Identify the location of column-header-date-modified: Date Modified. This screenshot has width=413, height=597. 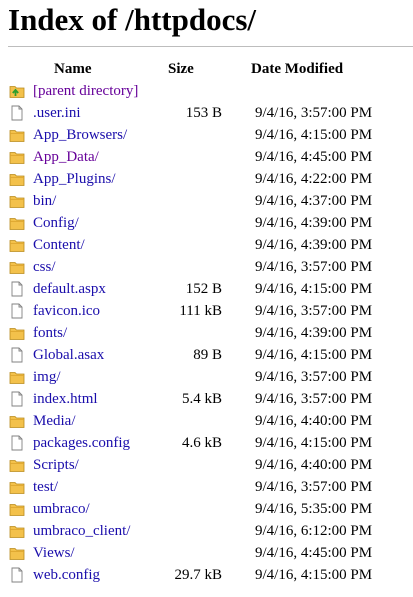
(297, 69).